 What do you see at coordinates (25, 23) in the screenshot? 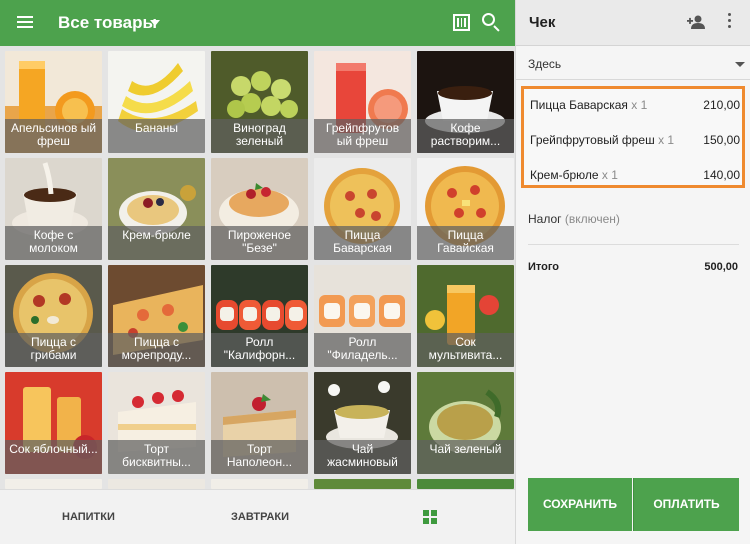
I see `menu-icon` at bounding box center [25, 23].